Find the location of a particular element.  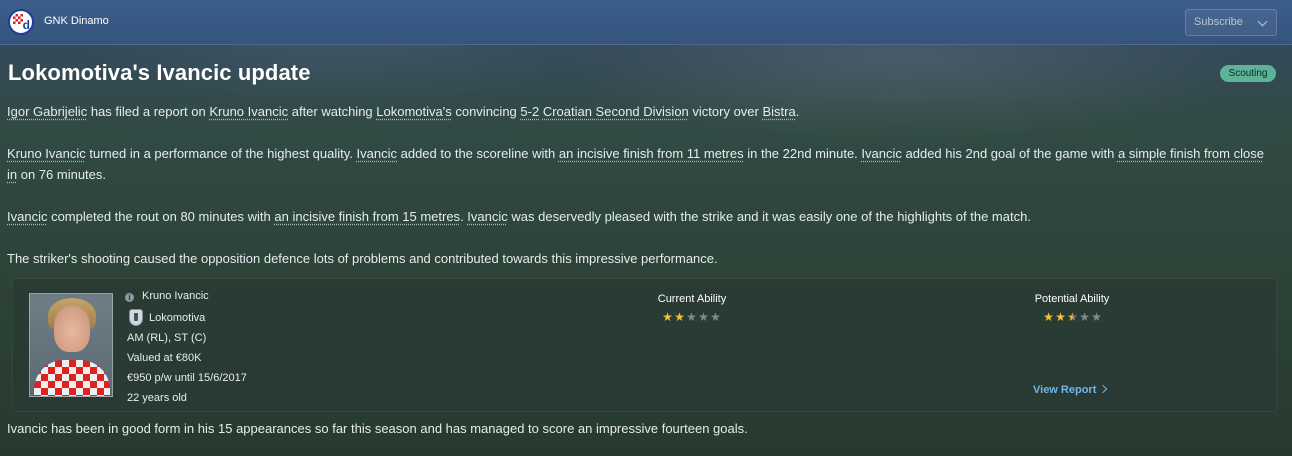

link-goal-3: an incisive finish from 15 metres is located at coordinates (367, 216).